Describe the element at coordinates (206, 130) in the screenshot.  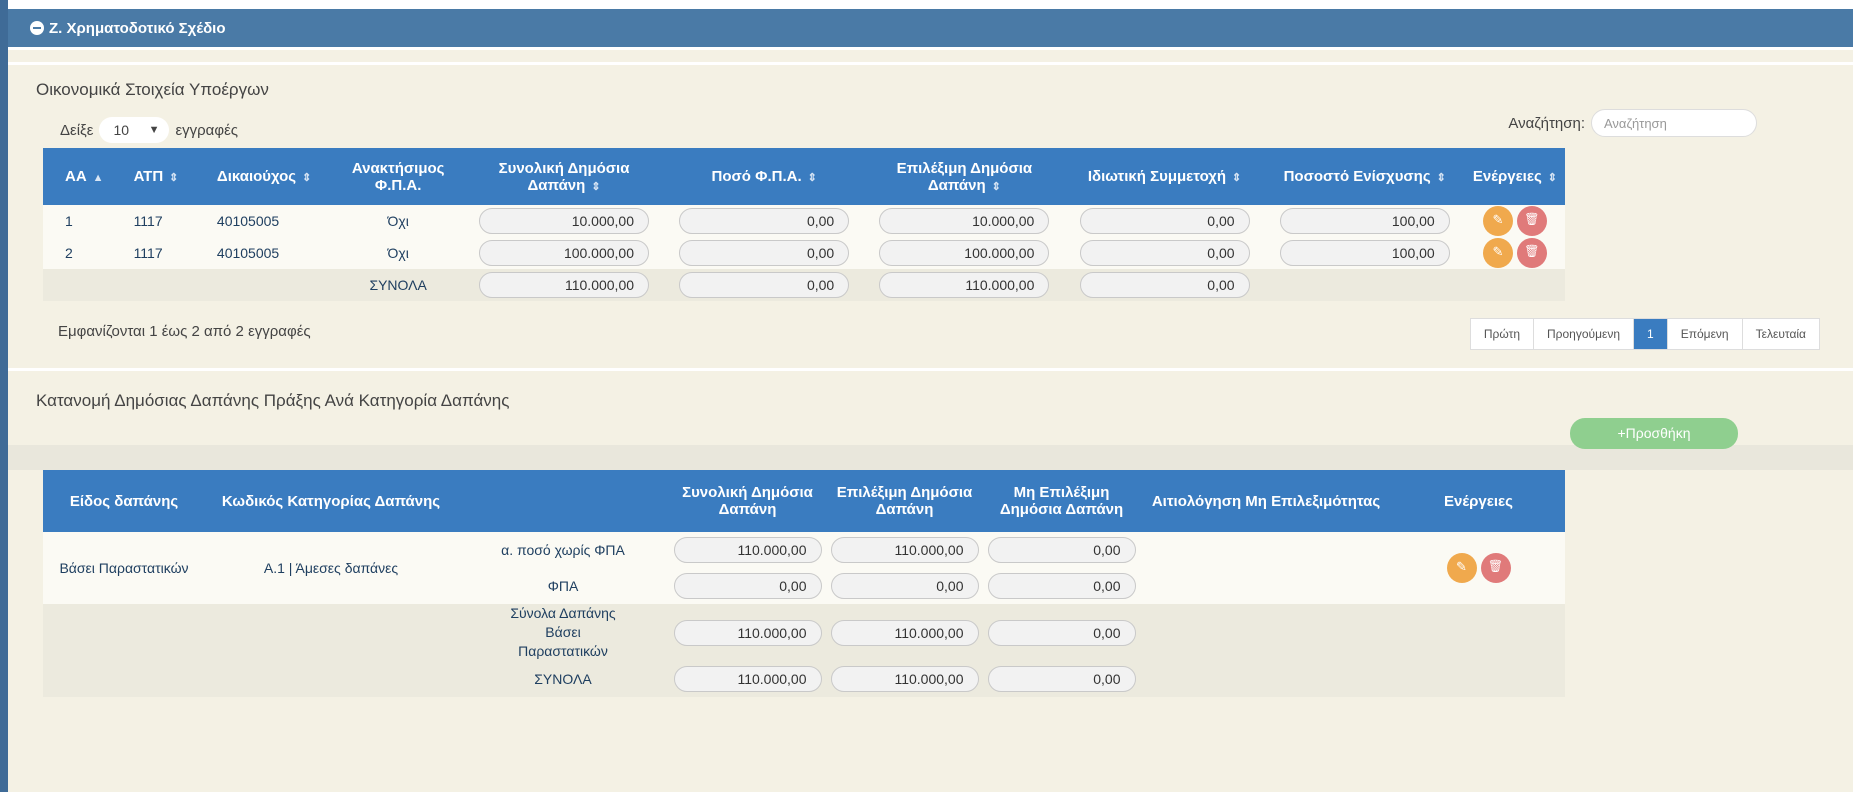
I see `show-suffix: εγγραφές` at that location.